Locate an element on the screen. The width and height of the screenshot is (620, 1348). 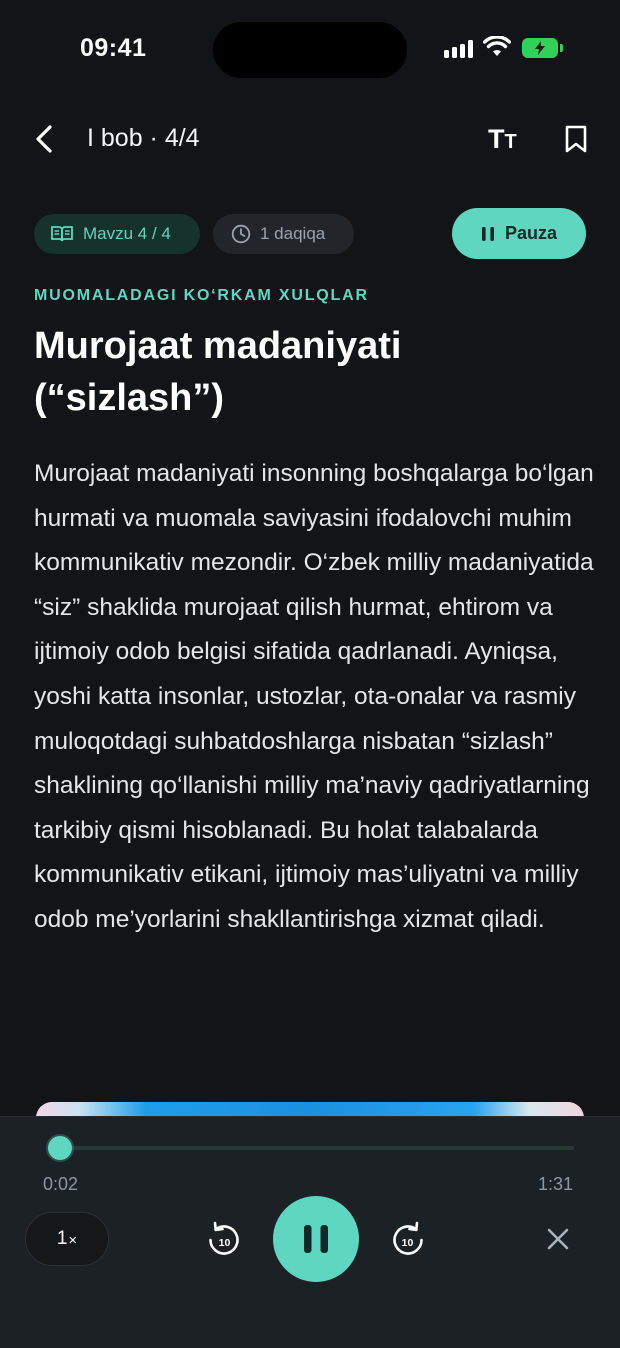
text-size-big-letter: T is located at coordinates (496, 139).